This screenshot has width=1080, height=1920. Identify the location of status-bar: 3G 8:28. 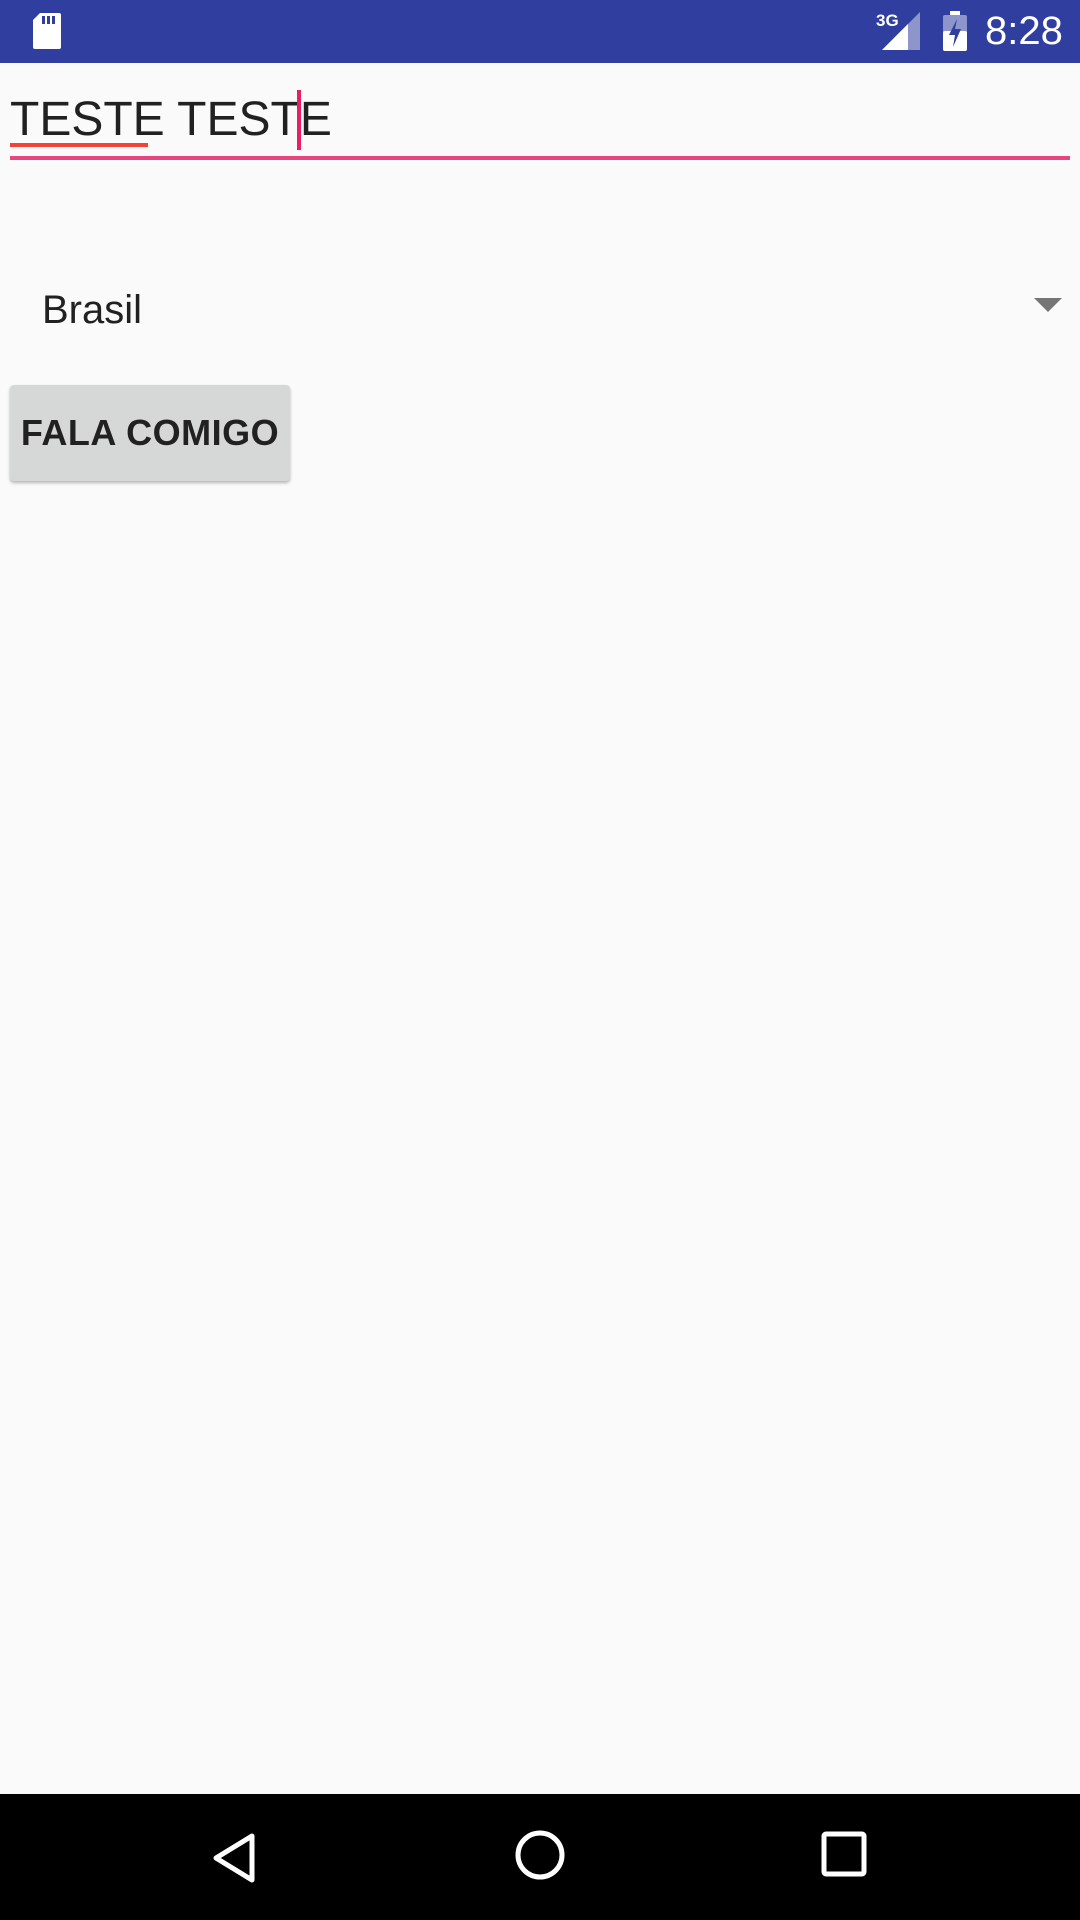
(540, 31).